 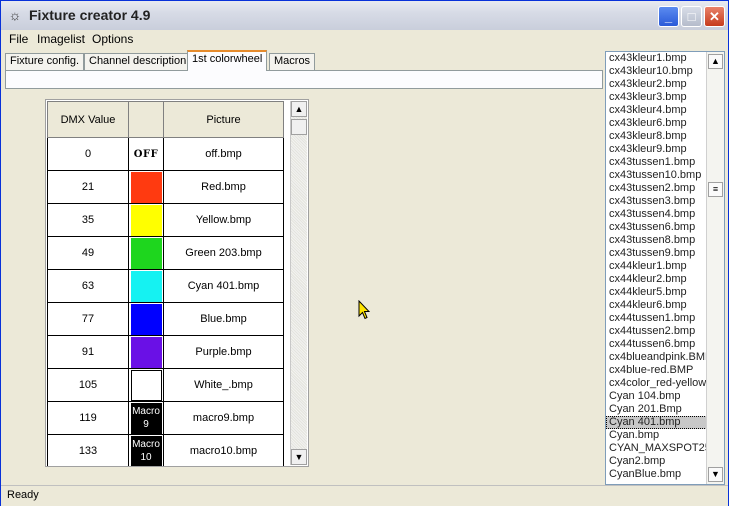 I want to click on list-item: cx4blue-red.BMP, so click(x=656, y=370).